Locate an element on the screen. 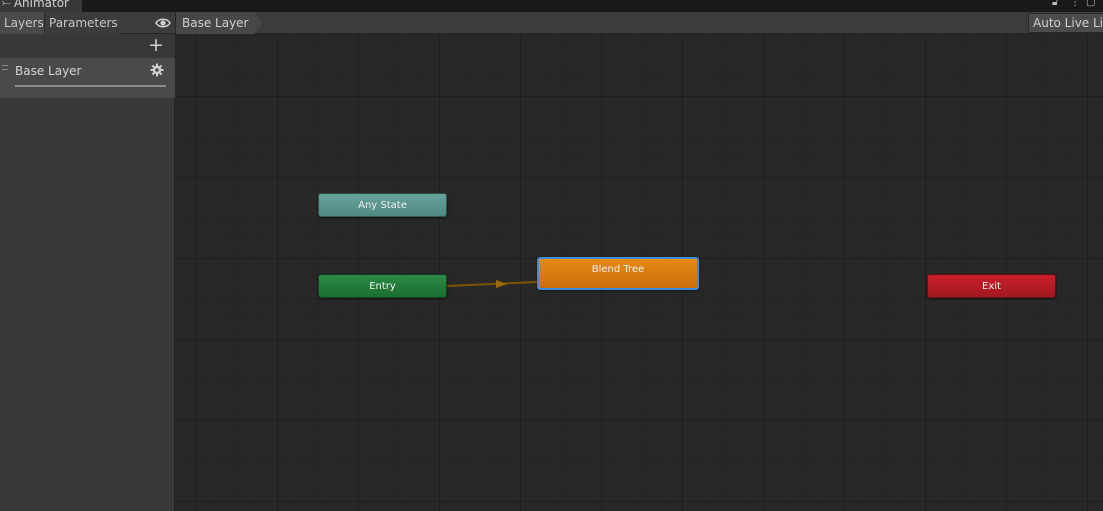 Image resolution: width=1103 pixels, height=511 pixels. gear-icon is located at coordinates (157, 70).